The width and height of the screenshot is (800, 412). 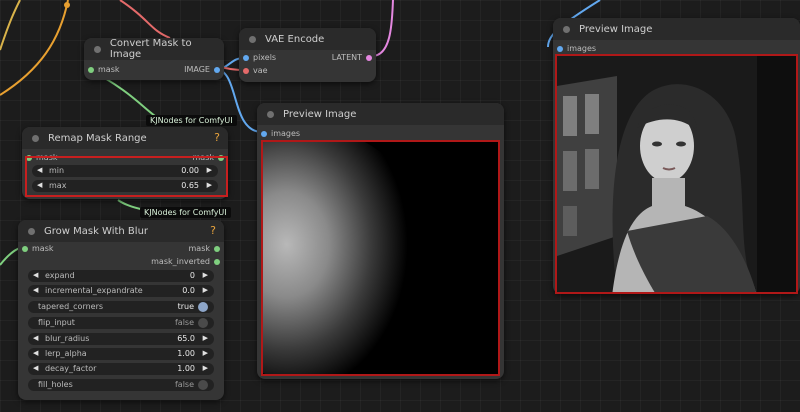 What do you see at coordinates (295, 39) in the screenshot?
I see `node-title: VAE Encode` at bounding box center [295, 39].